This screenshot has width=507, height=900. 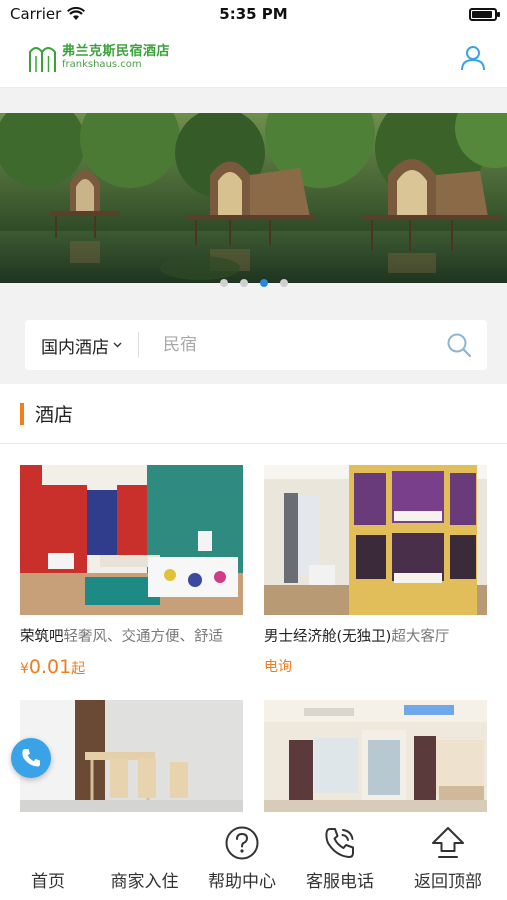 I want to click on chevron-down-icon, so click(x=117, y=345).